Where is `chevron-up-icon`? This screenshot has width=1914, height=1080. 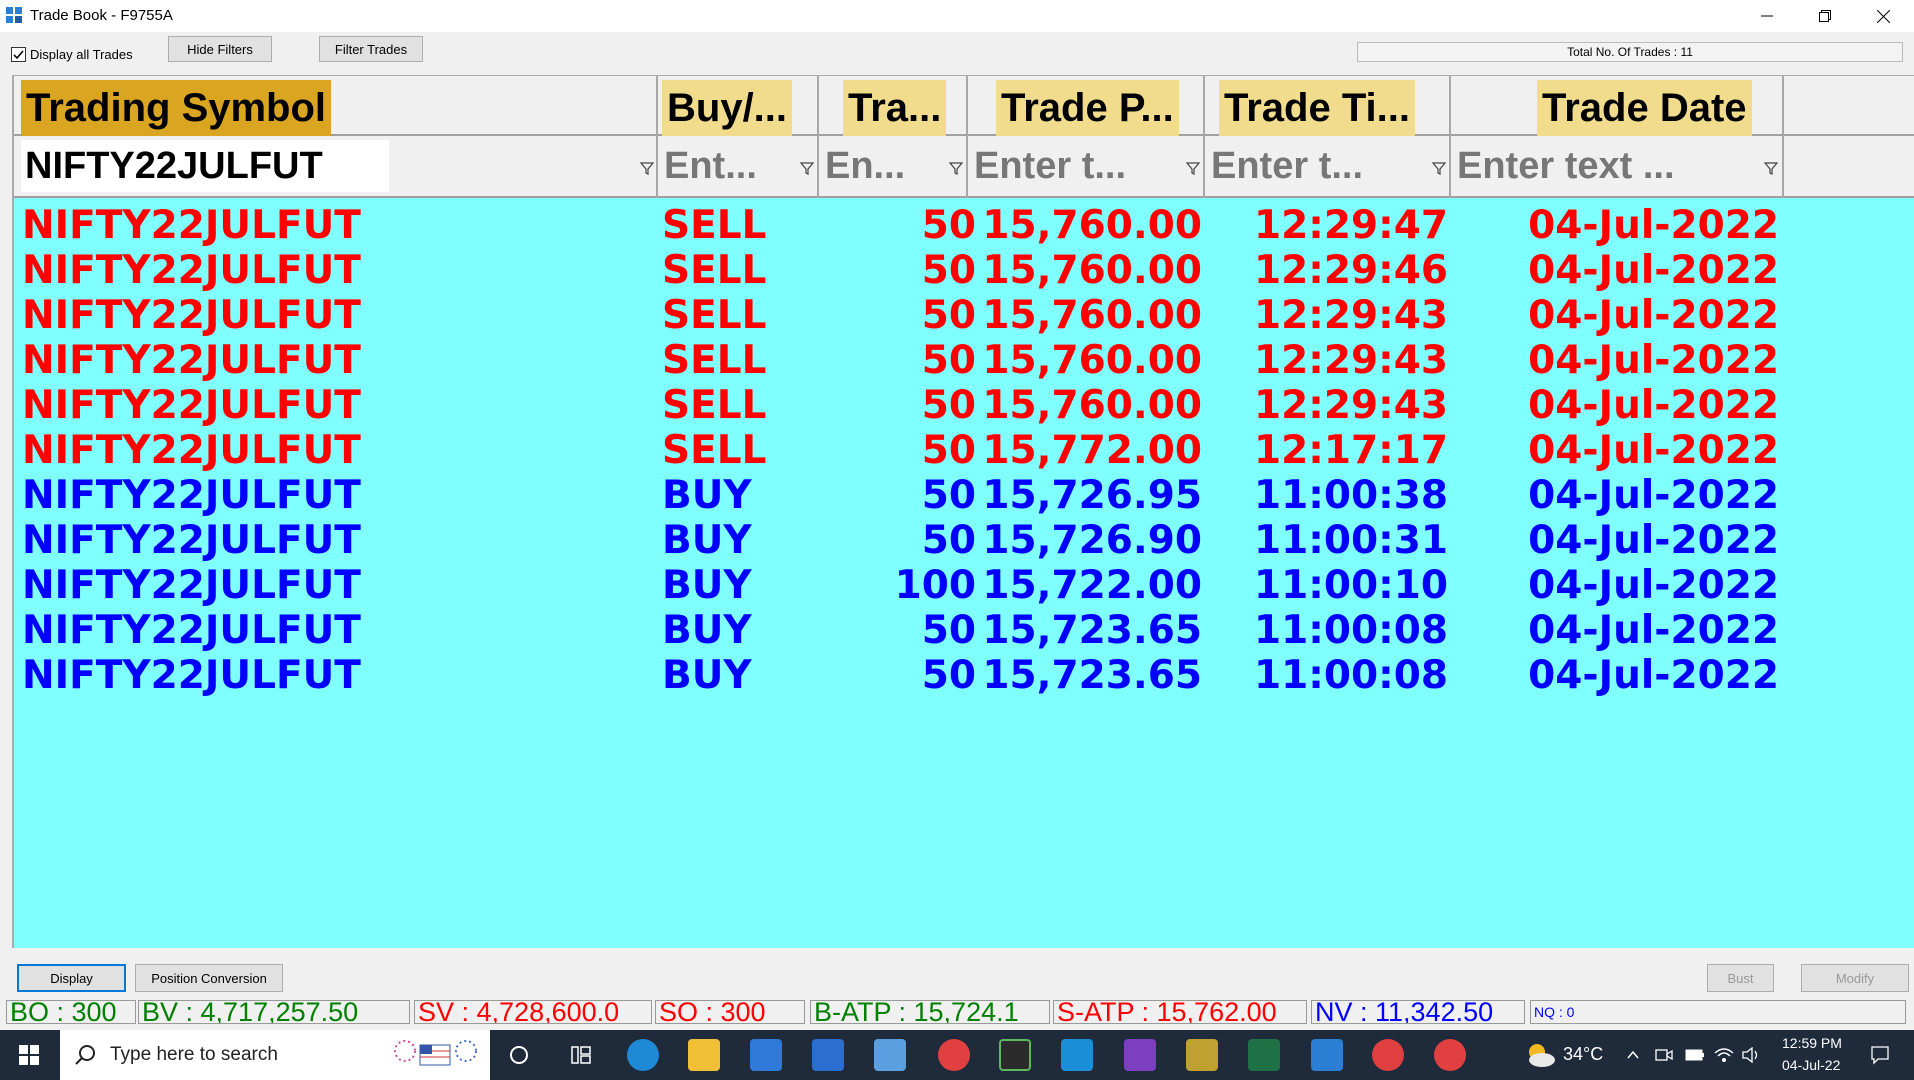 chevron-up-icon is located at coordinates (1633, 1055).